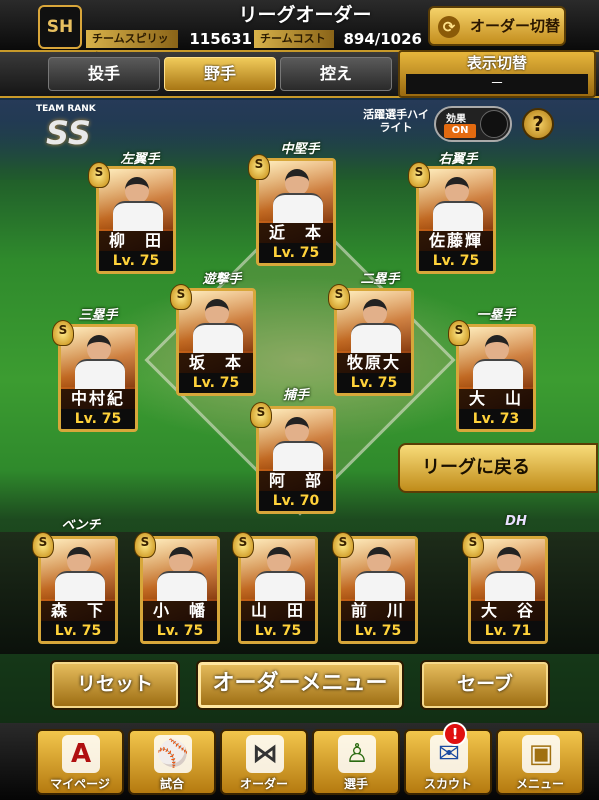 The width and height of the screenshot is (599, 800). What do you see at coordinates (496, 63) in the screenshot?
I see `display-toggle-title: 表示切替` at bounding box center [496, 63].